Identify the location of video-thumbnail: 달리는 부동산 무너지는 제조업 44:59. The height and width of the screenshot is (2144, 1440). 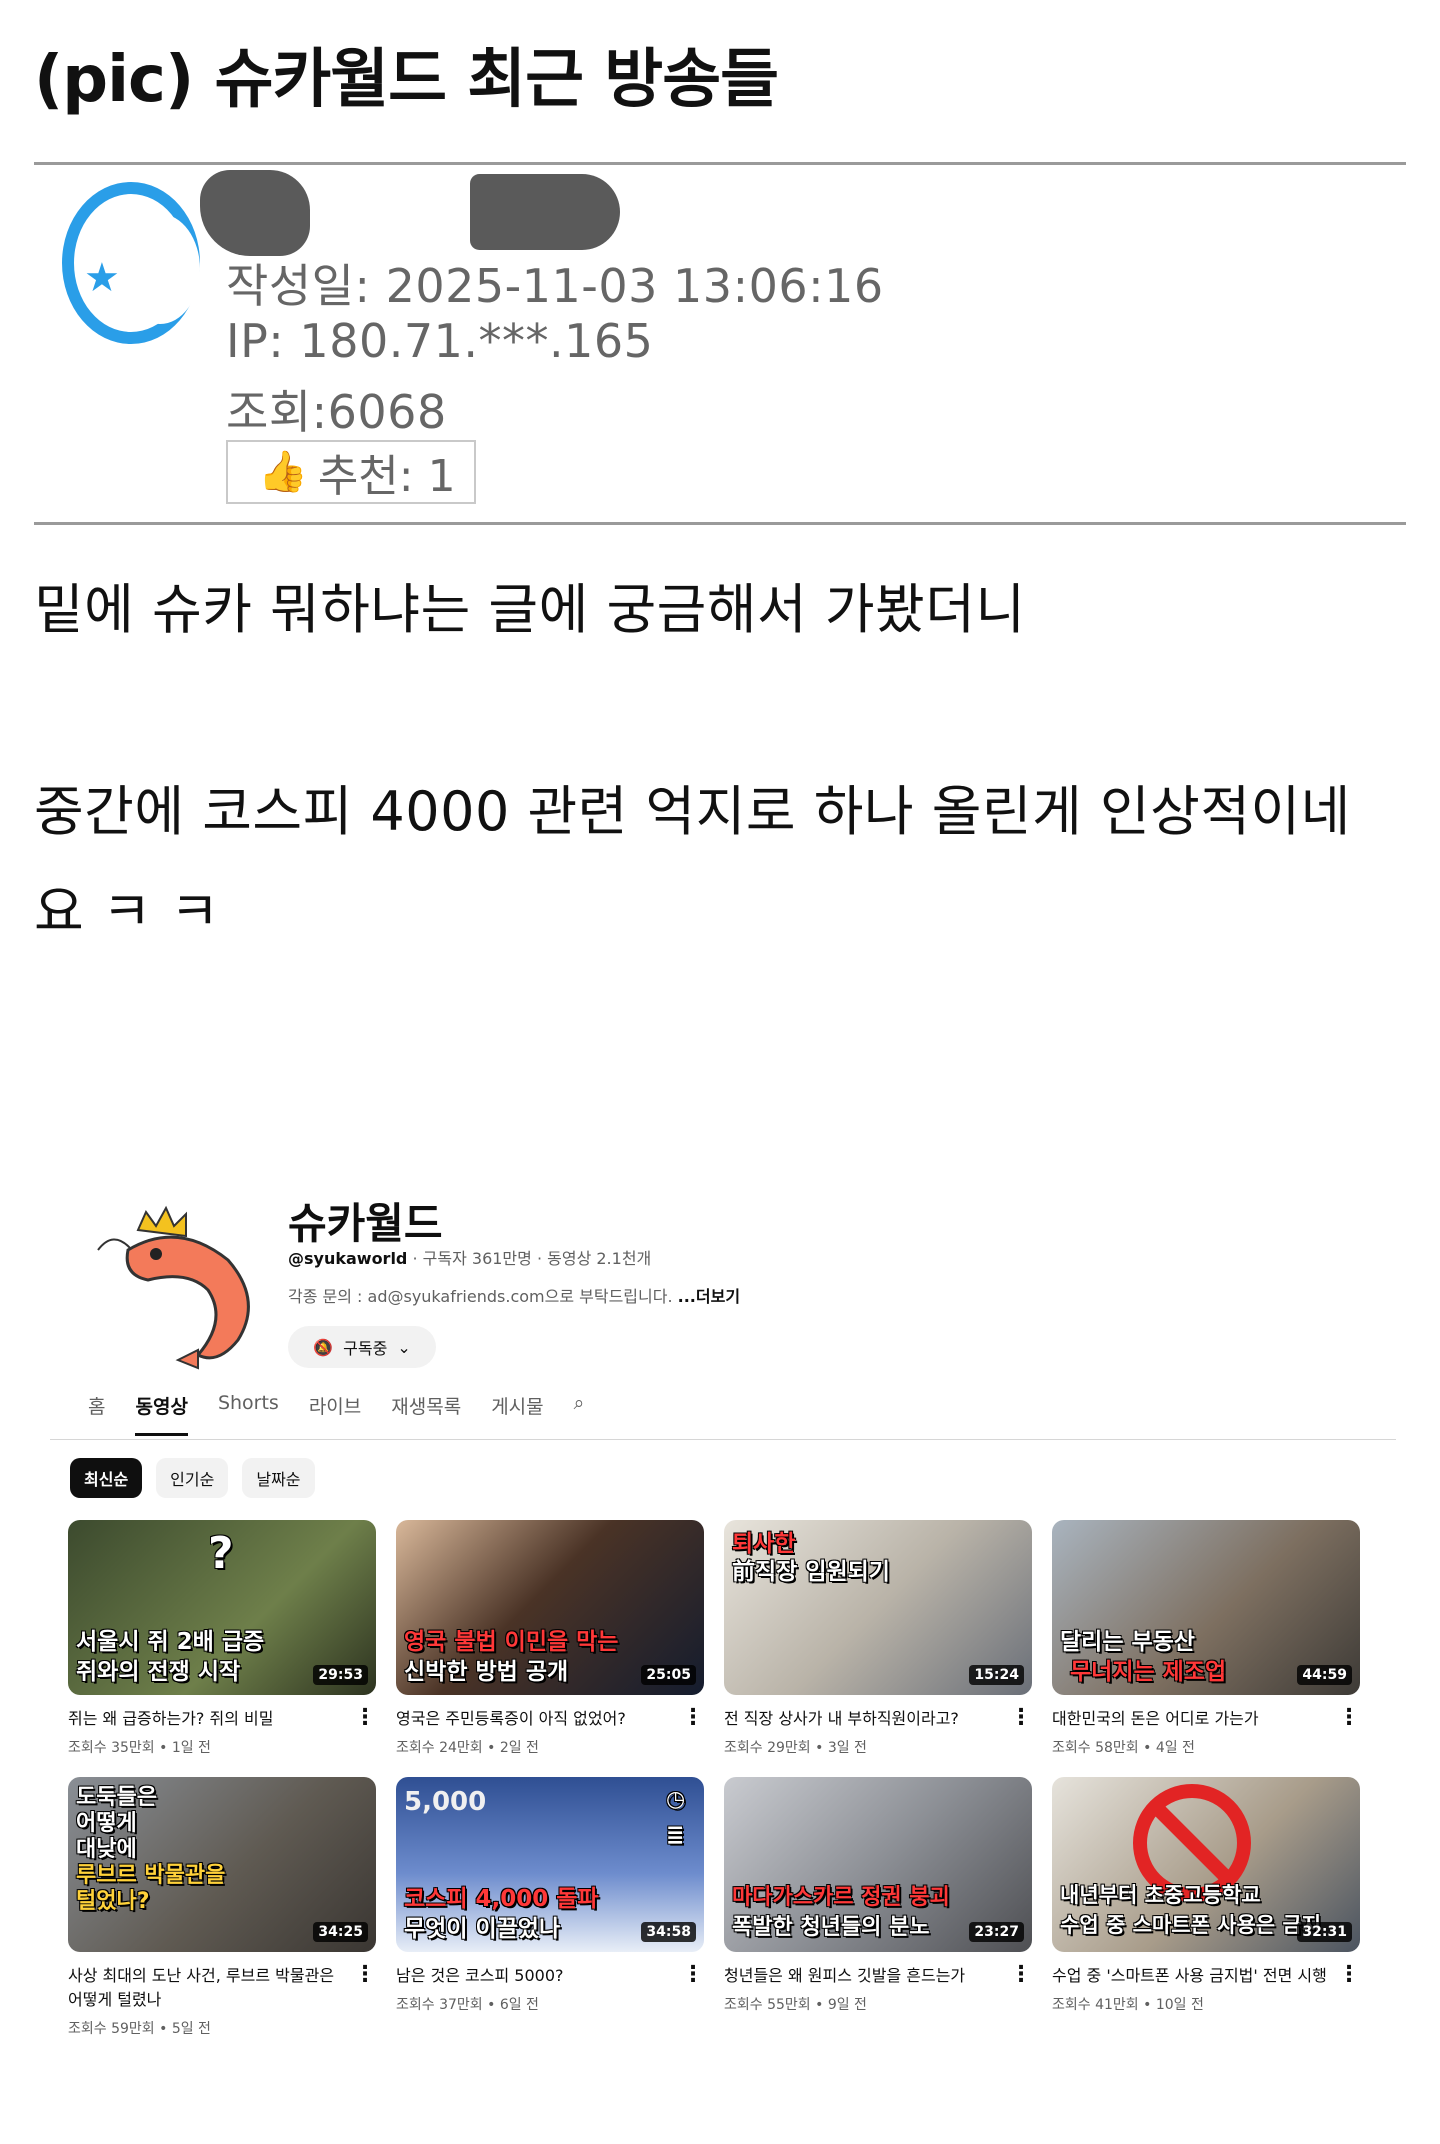
(1206, 1607).